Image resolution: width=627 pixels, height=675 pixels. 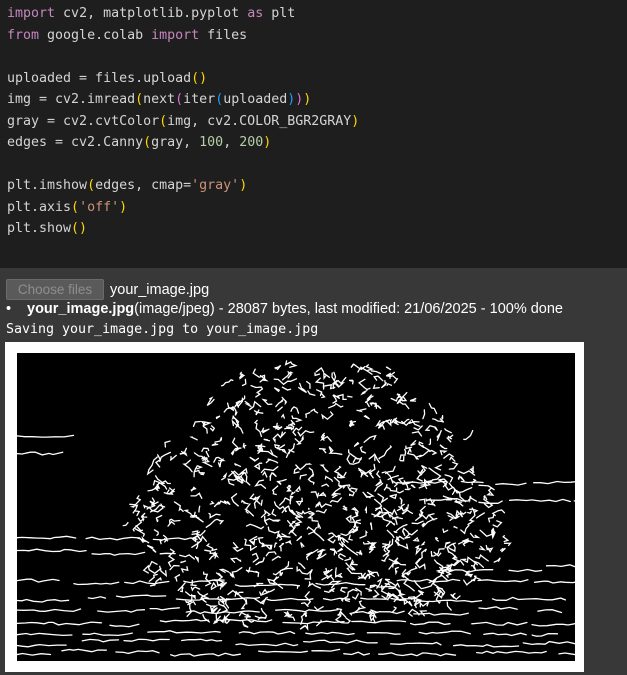 I want to click on code-token: uploaded, so click(x=255, y=99).